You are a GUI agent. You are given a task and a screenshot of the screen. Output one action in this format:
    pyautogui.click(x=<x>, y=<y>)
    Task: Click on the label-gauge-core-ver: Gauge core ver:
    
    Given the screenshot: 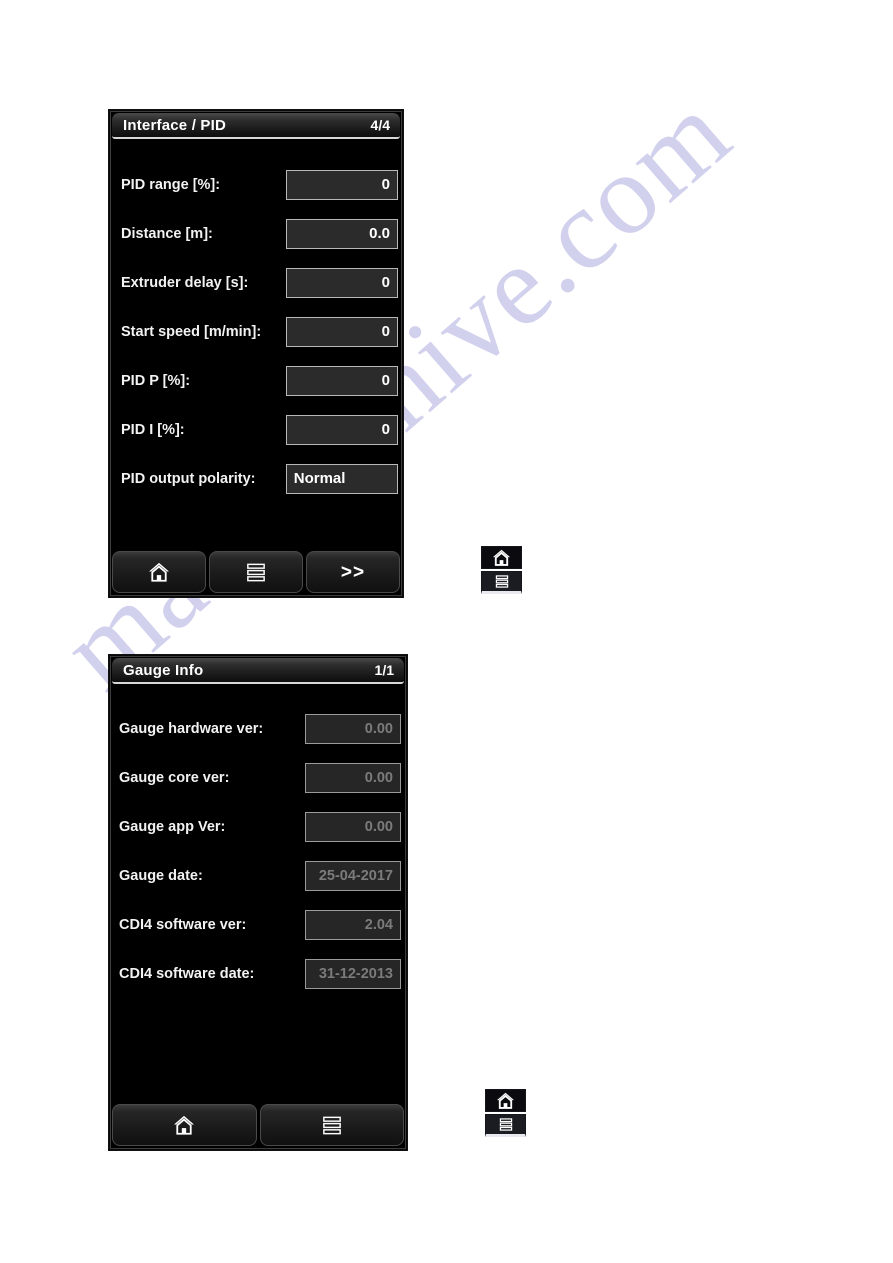 What is the action you would take?
    pyautogui.click(x=174, y=777)
    